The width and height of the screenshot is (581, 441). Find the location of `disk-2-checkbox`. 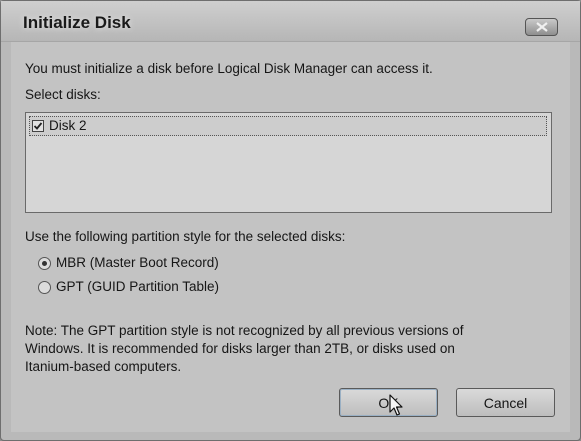

disk-2-checkbox is located at coordinates (38, 126).